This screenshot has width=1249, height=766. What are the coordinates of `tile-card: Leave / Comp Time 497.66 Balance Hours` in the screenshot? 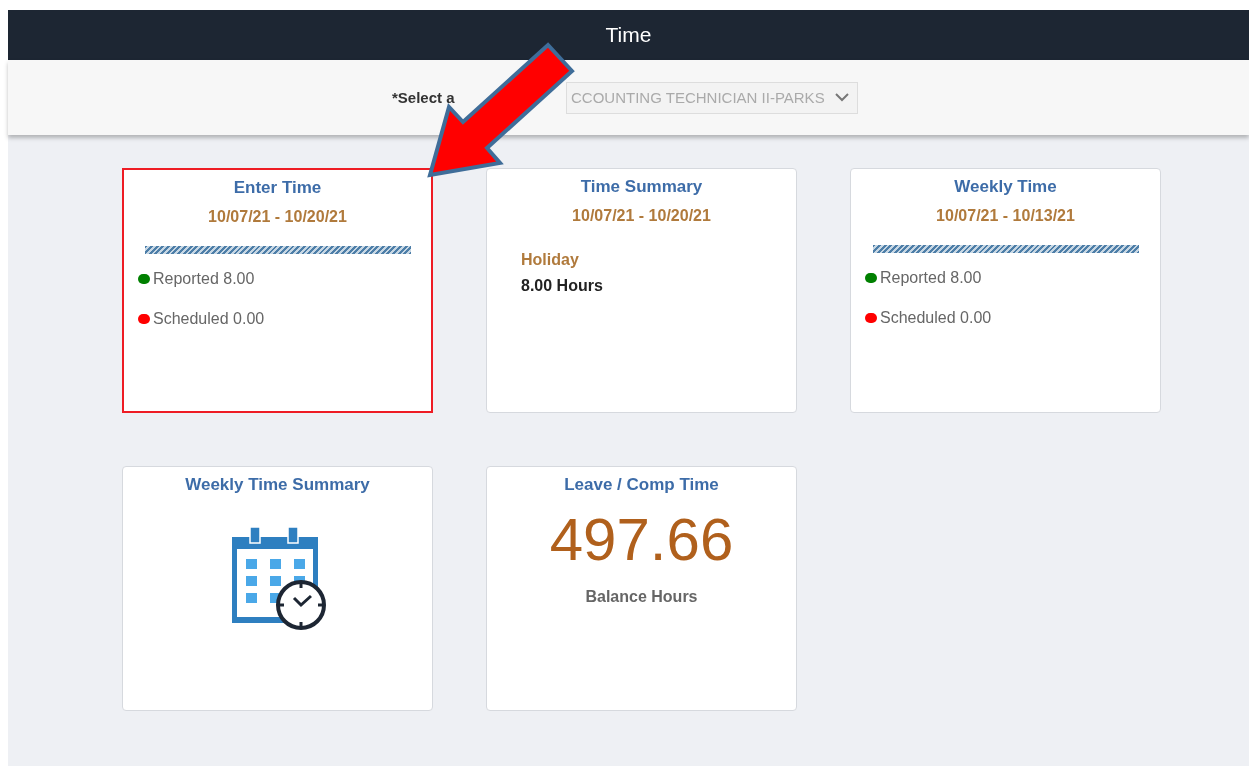 It's located at (641, 588).